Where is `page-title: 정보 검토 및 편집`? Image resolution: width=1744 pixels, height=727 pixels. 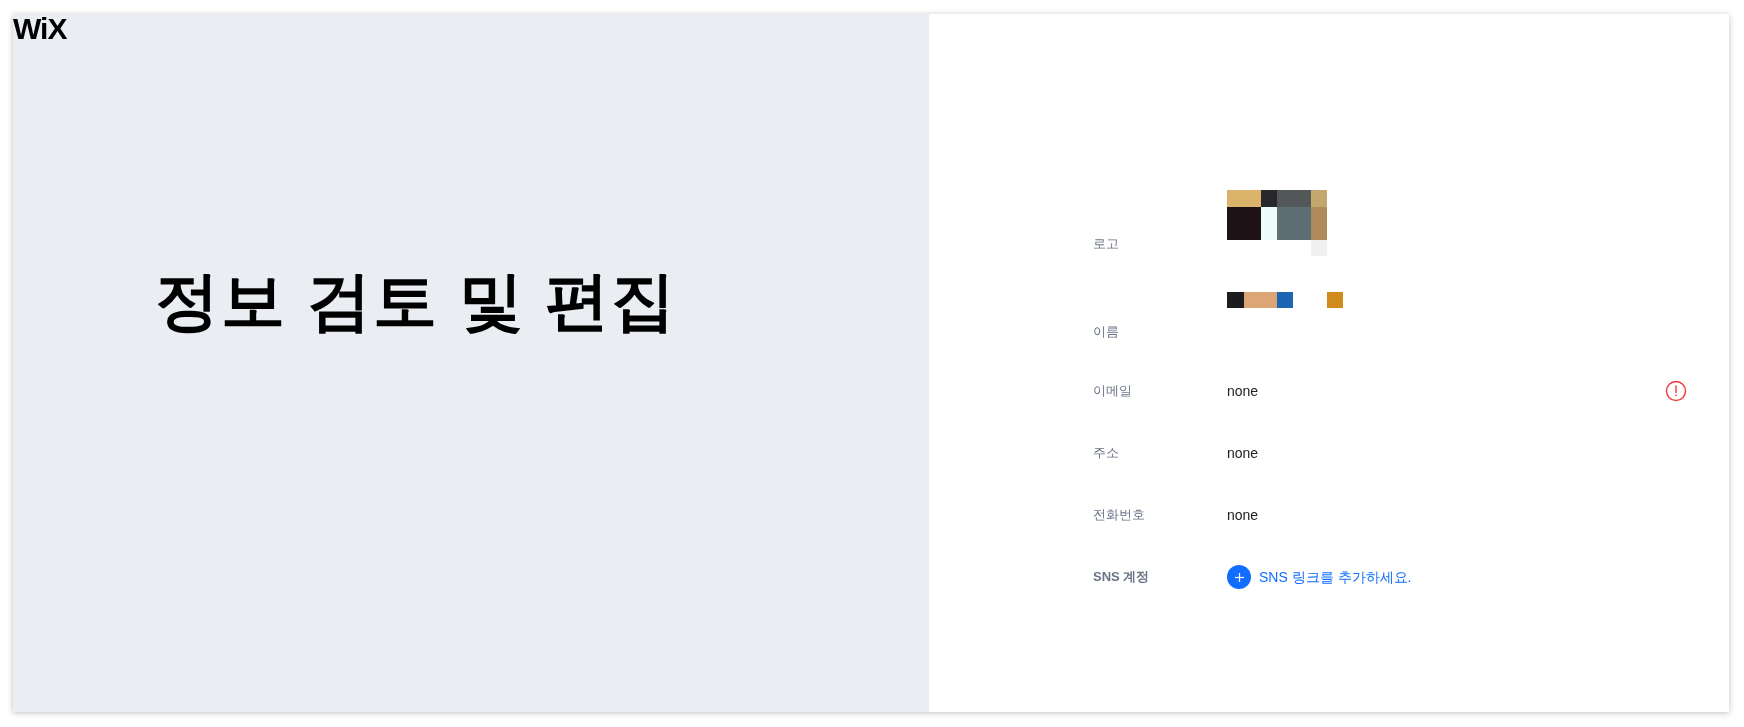
page-title: 정보 검토 및 편집 is located at coordinates (416, 301).